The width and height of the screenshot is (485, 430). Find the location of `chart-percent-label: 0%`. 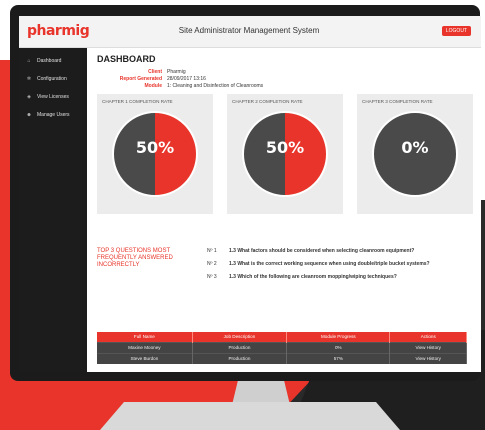

chart-percent-label: 0% is located at coordinates (415, 147).